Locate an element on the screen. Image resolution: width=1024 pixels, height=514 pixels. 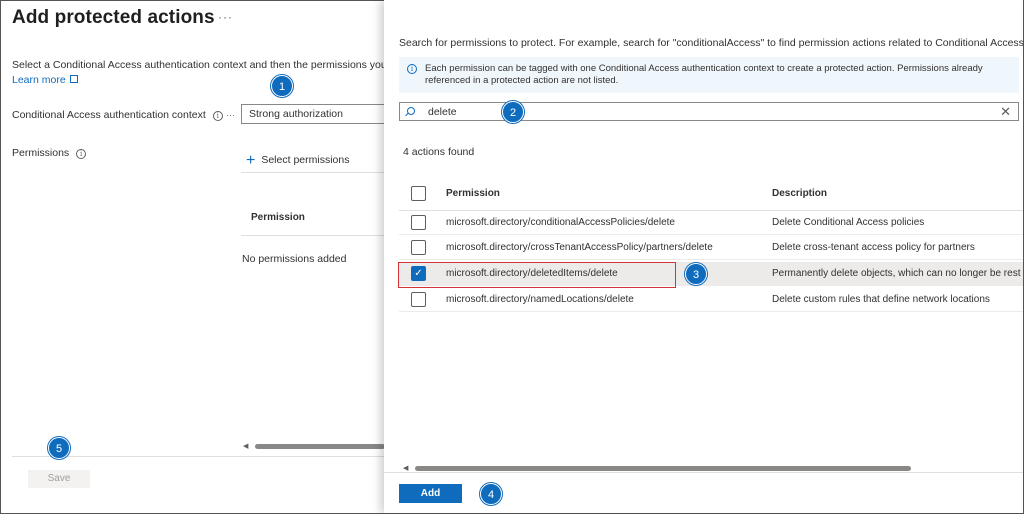
permission-column-header: Permission is located at coordinates (278, 217).